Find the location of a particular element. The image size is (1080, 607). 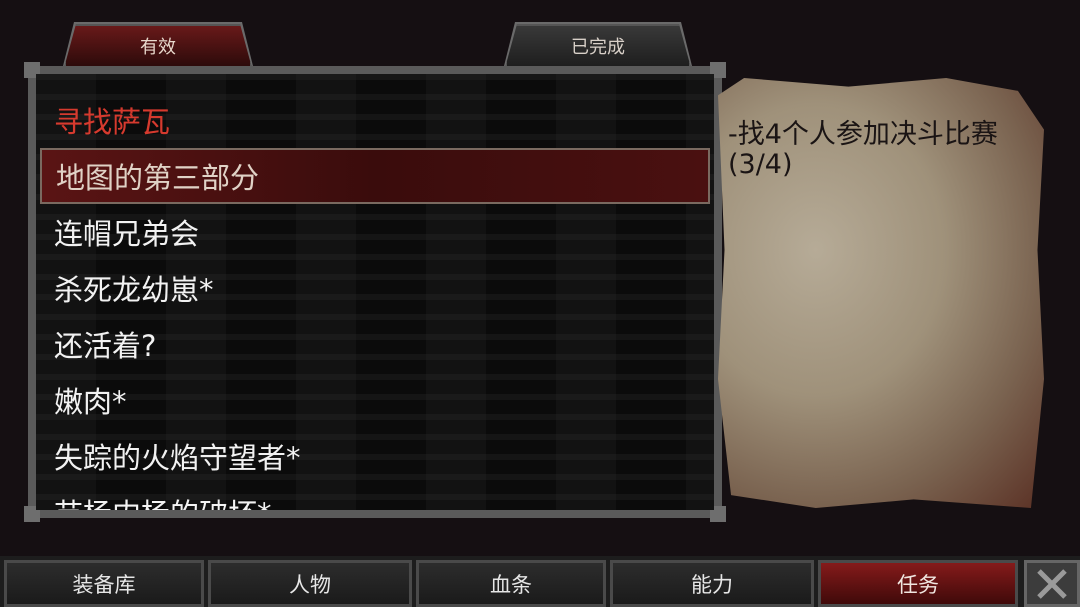

quest-label: 地图的第三部分 is located at coordinates (158, 178).